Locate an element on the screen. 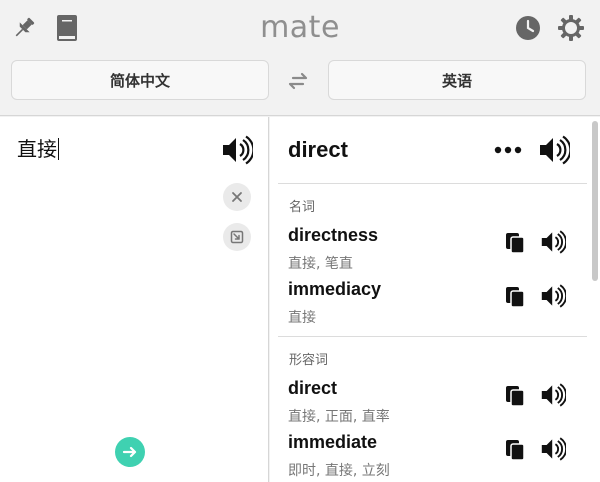 This screenshot has height=482, width=600. entry-translation: 即时, 直接, 立刻 is located at coordinates (339, 471).